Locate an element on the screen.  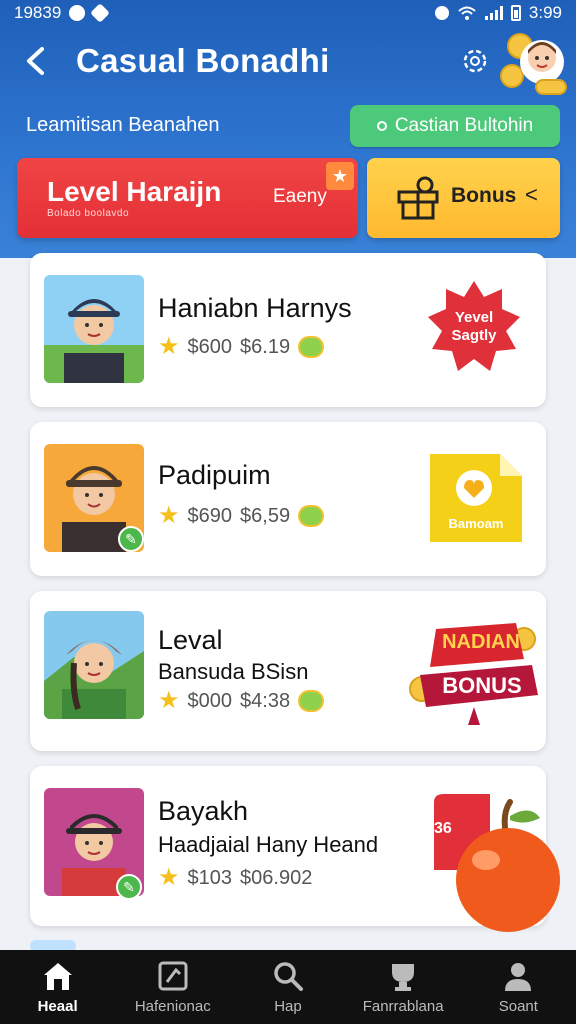
bonus-badge-bottom-text: BONUS is located at coordinates (482, 685).